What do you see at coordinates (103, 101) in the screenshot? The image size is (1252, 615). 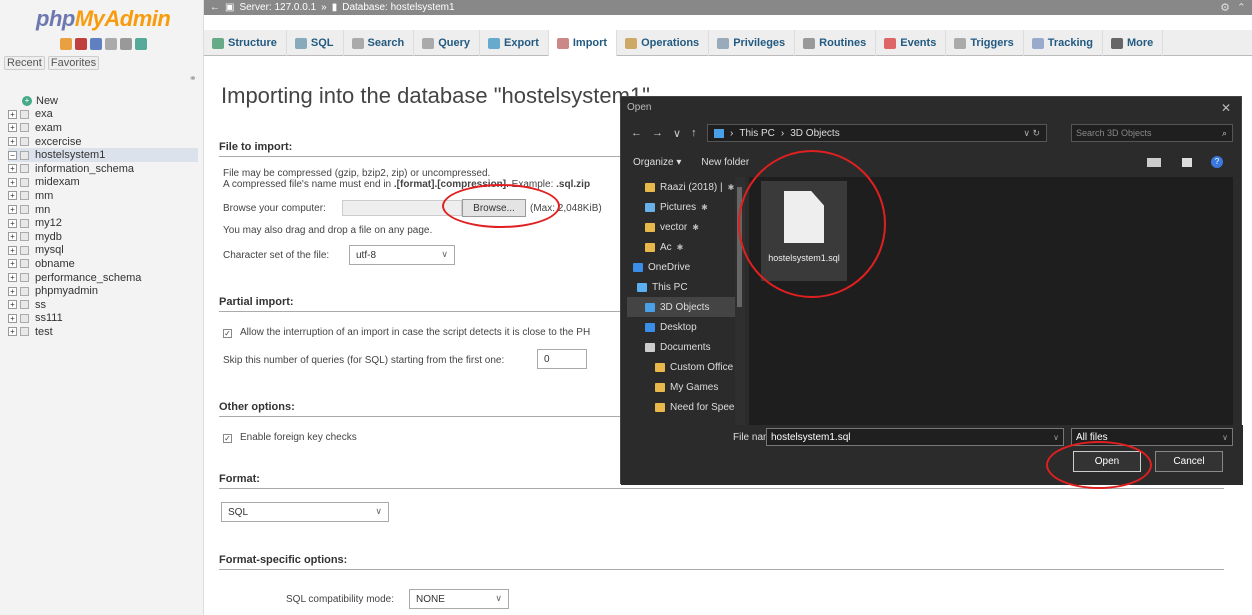 I see `new-database-item: + New` at bounding box center [103, 101].